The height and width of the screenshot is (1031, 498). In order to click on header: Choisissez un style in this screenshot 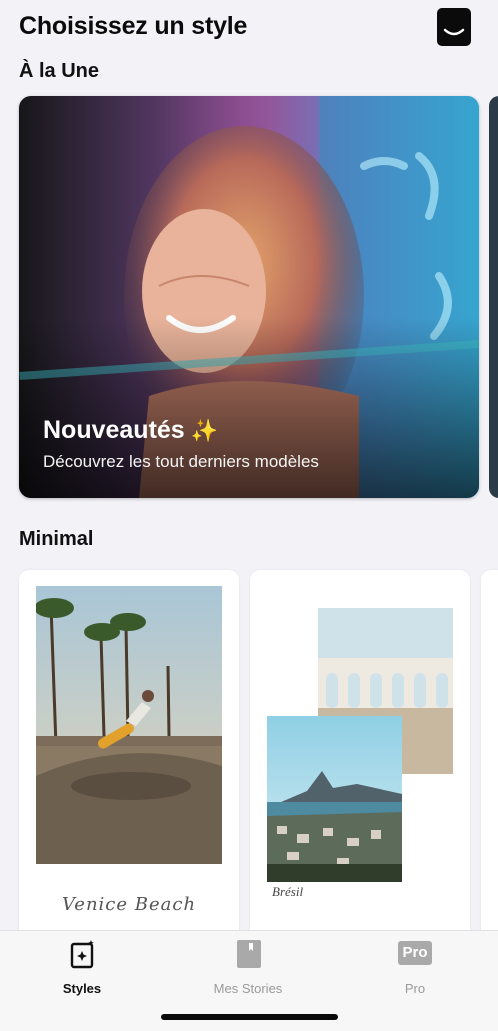, I will do `click(249, 28)`.